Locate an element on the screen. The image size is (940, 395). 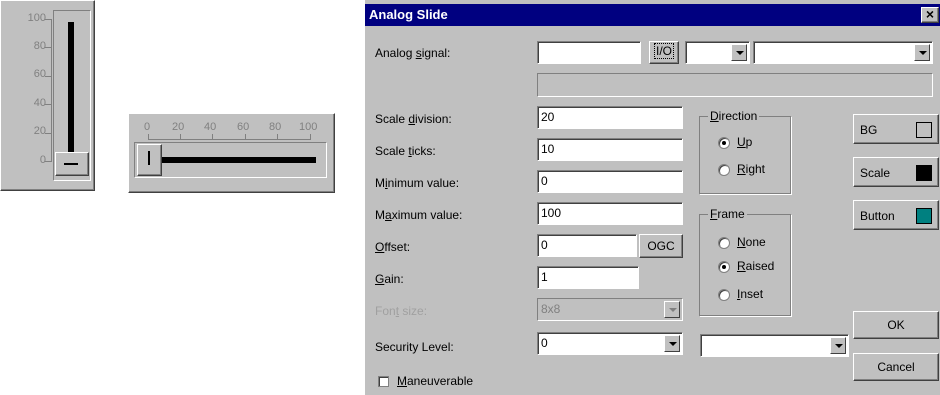
direction-title: Direction is located at coordinates (734, 116).